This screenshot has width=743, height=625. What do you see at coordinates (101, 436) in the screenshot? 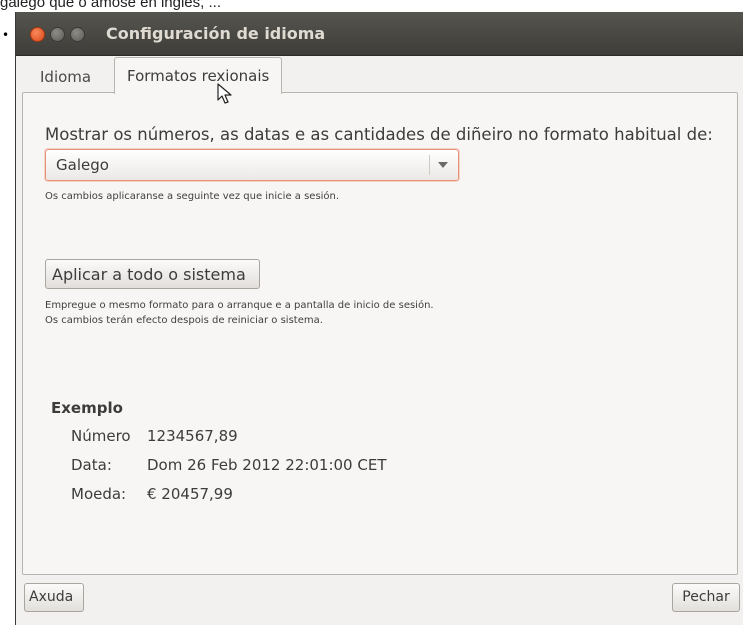
I see `example-number-label: Número` at bounding box center [101, 436].